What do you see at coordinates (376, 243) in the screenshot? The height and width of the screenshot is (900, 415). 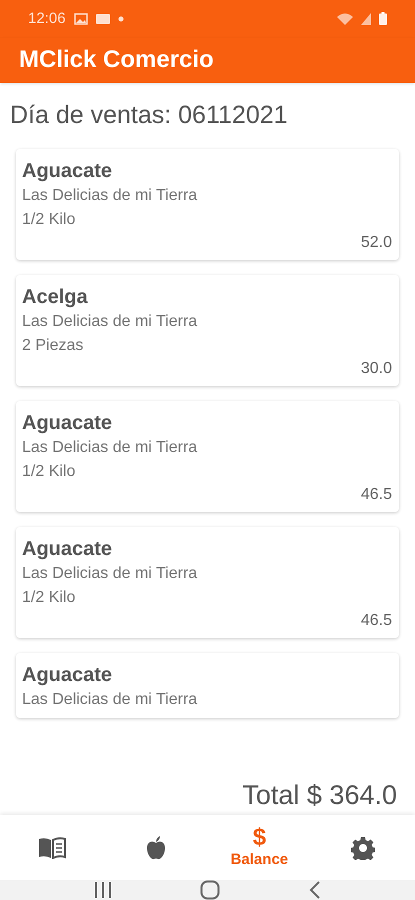 I see `sale-amount: 52.0` at bounding box center [376, 243].